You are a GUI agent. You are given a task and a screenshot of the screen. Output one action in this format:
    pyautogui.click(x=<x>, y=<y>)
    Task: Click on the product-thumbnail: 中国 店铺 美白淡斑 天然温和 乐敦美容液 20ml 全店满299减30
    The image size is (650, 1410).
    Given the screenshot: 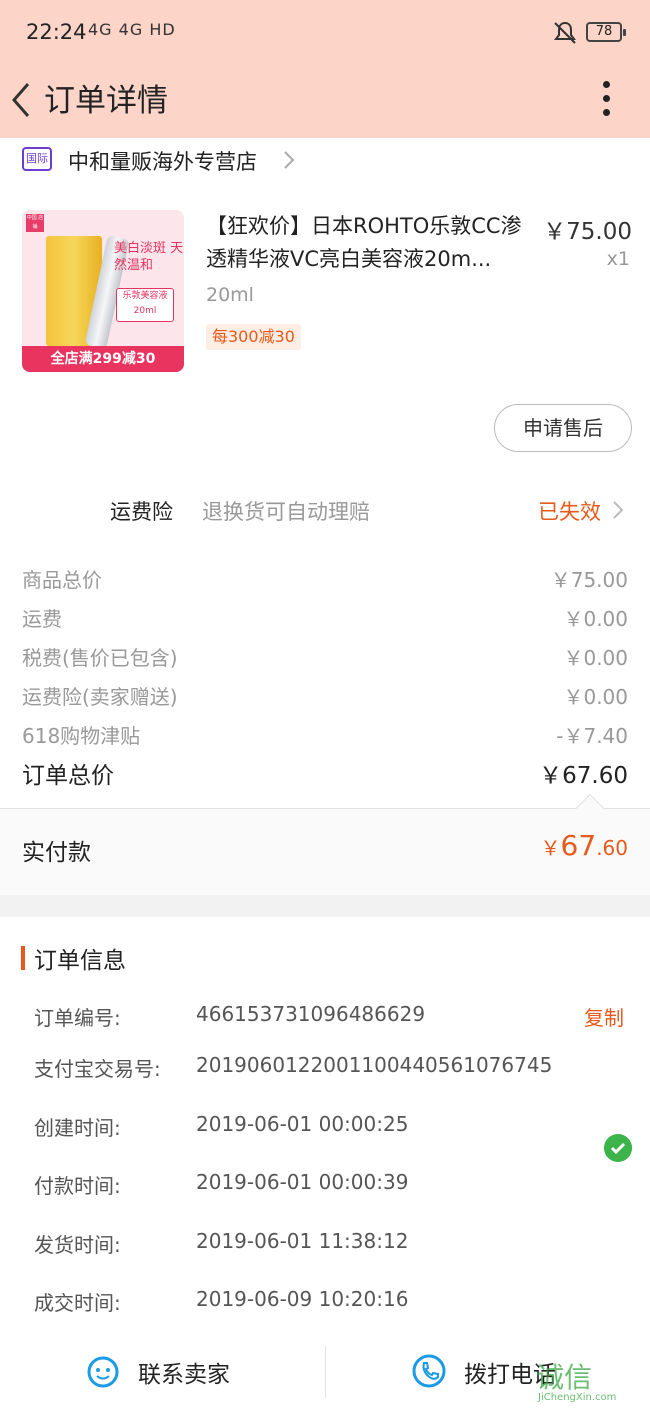 What is the action you would take?
    pyautogui.click(x=103, y=291)
    